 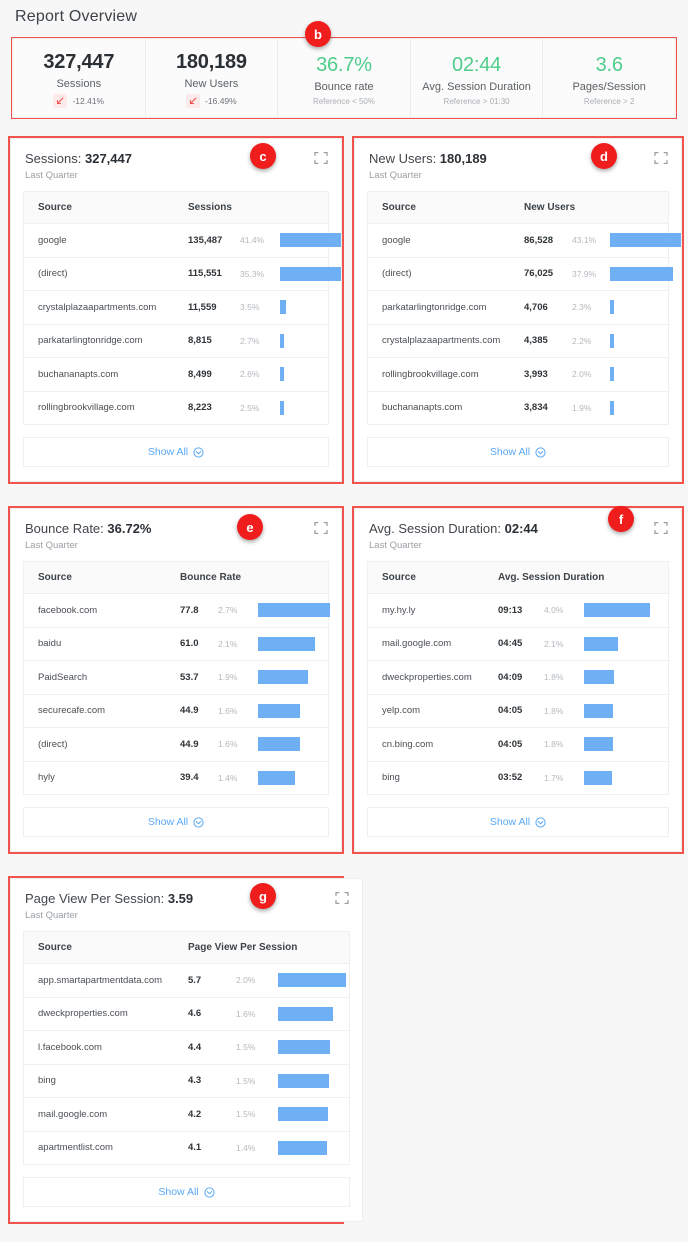 I want to click on table-row: facebook.com 77.8 2.7%, so click(x=177, y=611).